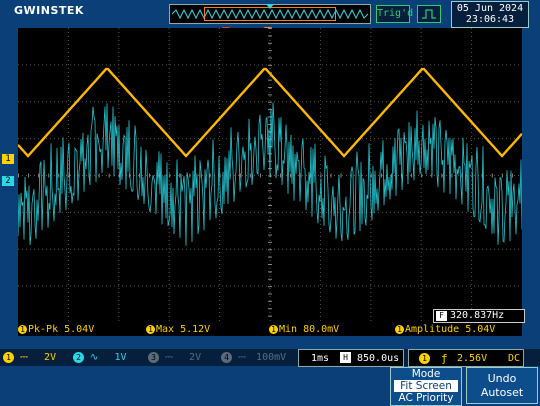  I want to click on ch3-badge: 3, so click(153, 357).